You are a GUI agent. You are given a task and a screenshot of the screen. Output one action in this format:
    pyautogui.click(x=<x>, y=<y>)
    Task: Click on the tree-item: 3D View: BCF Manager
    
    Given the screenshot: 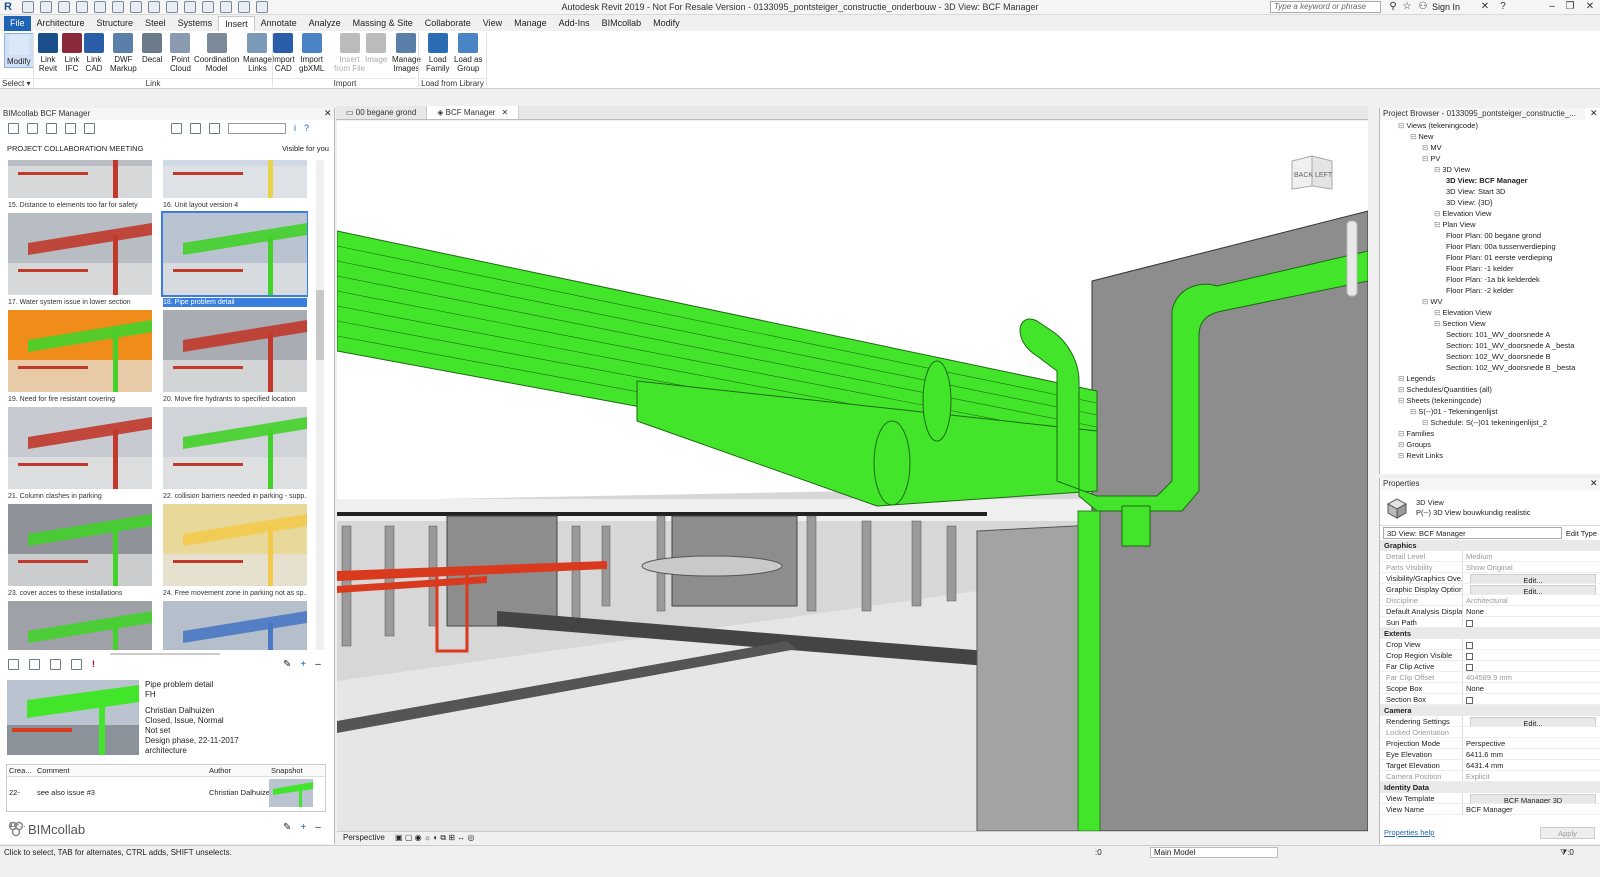 What is the action you would take?
    pyautogui.click(x=1490, y=180)
    